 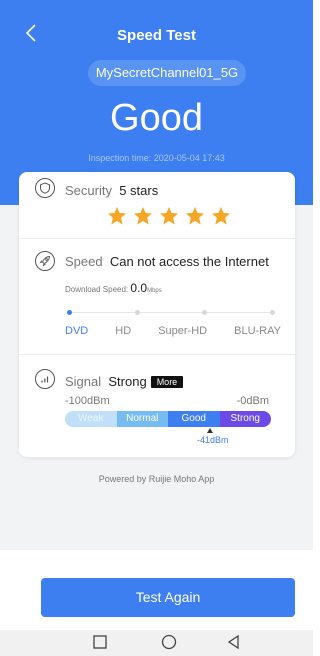 What do you see at coordinates (204, 312) in the screenshot?
I see `tier-dot-super-hd` at bounding box center [204, 312].